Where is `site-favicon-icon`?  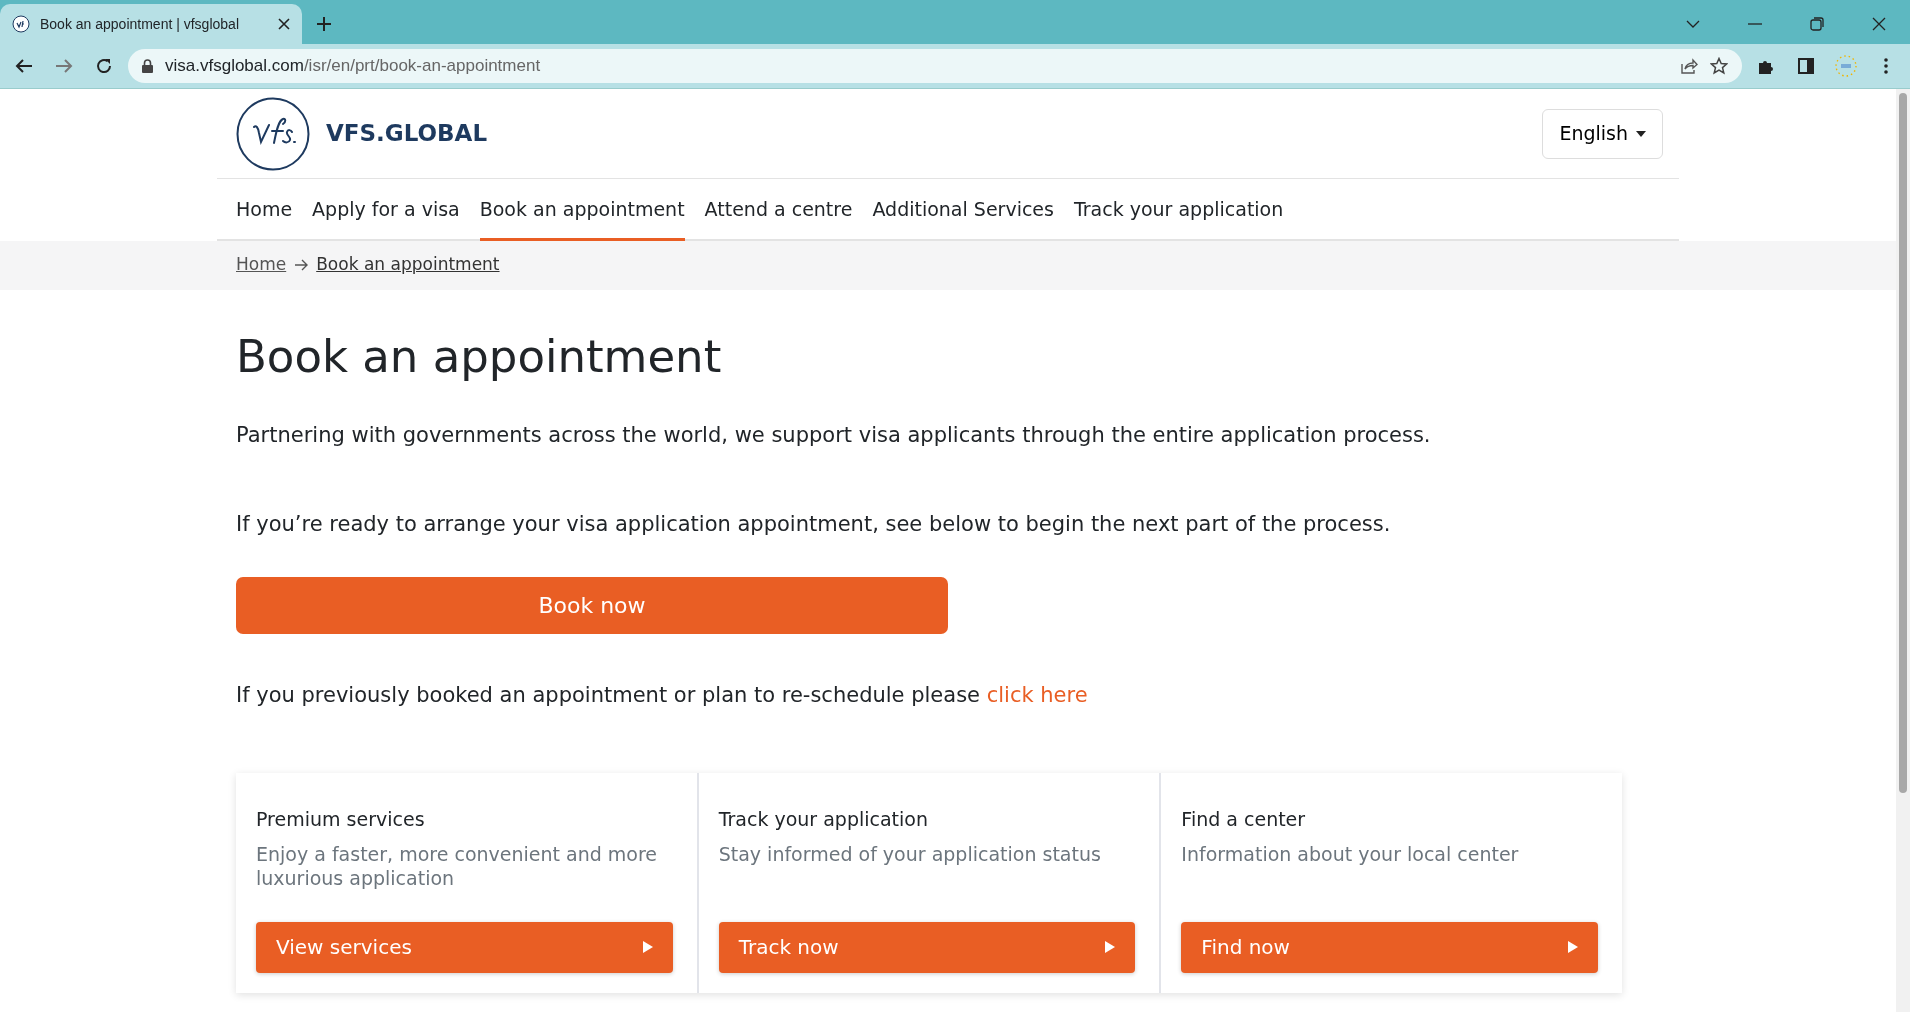
site-favicon-icon is located at coordinates (21, 24).